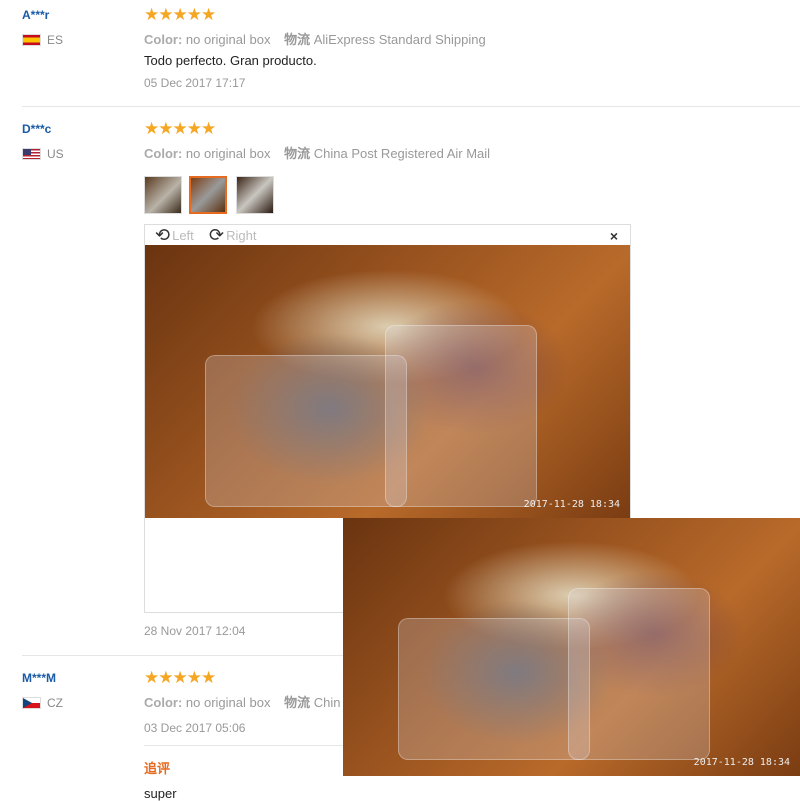 The width and height of the screenshot is (800, 801). Describe the element at coordinates (230, 60) in the screenshot. I see `review-text: Todo perfecto. Gran producto.` at that location.